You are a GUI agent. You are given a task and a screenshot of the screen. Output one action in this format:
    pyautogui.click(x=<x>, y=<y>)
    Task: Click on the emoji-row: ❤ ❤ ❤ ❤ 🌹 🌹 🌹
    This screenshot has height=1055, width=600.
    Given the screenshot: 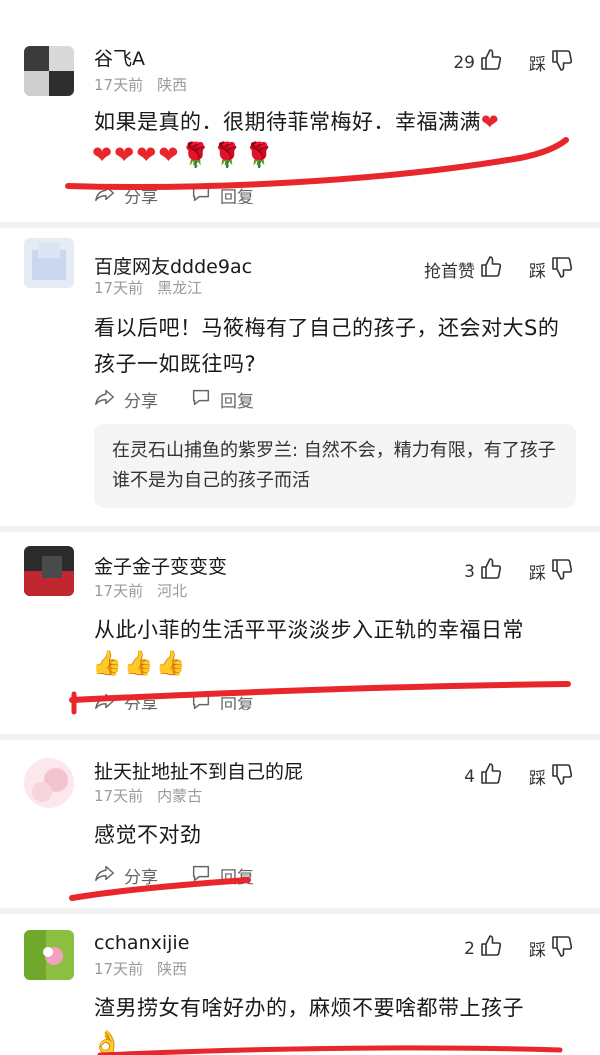 What is the action you would take?
    pyautogui.click(x=183, y=155)
    